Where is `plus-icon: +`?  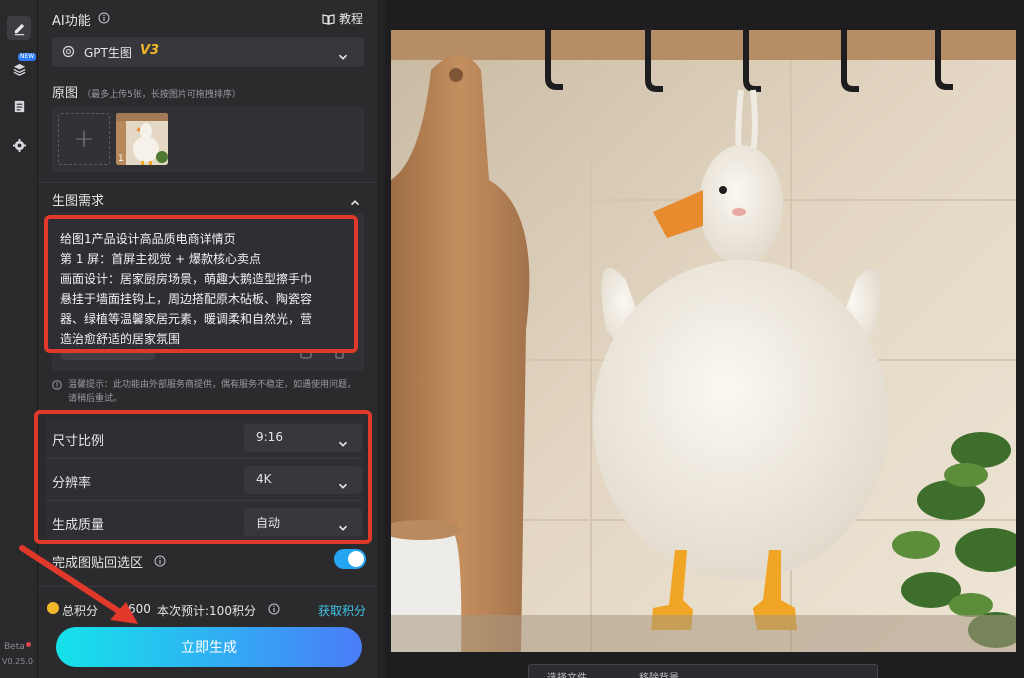 plus-icon: + is located at coordinates (84, 139).